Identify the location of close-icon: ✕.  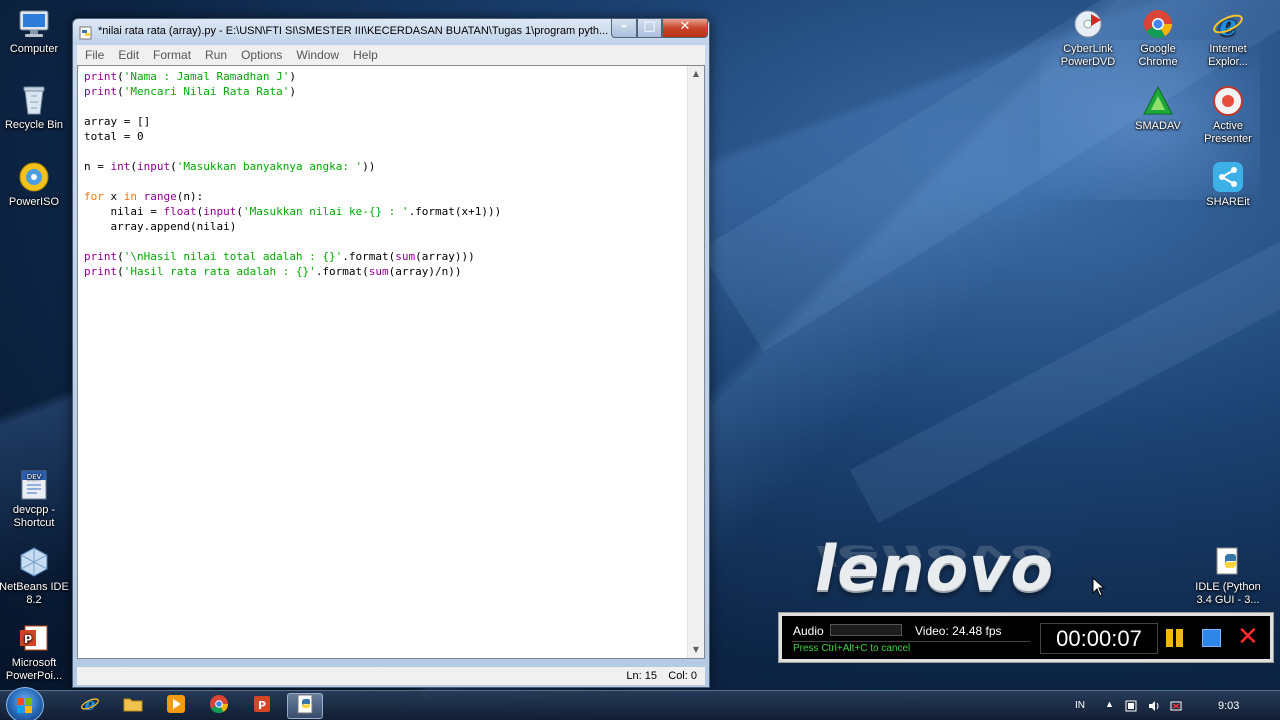
(685, 26).